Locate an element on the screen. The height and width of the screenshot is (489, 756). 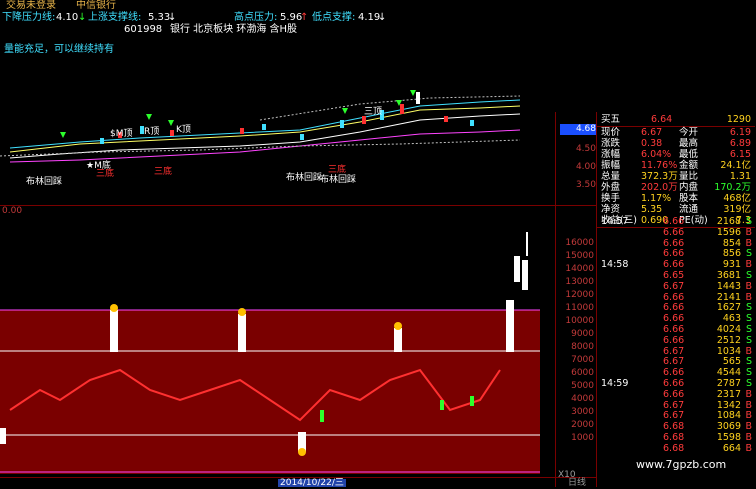
tick-volume: 3069 is located at coordinates (728, 427).